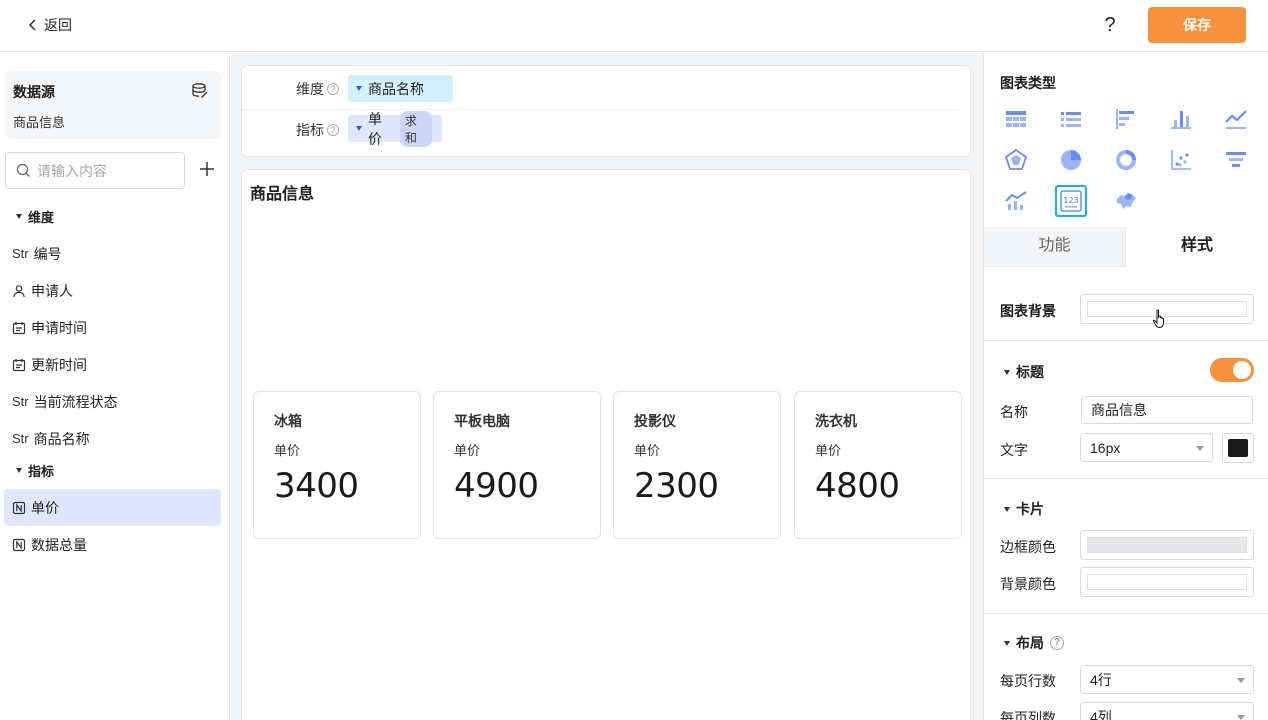 The image size is (1268, 720). I want to click on card-value: 4900, so click(496, 486).